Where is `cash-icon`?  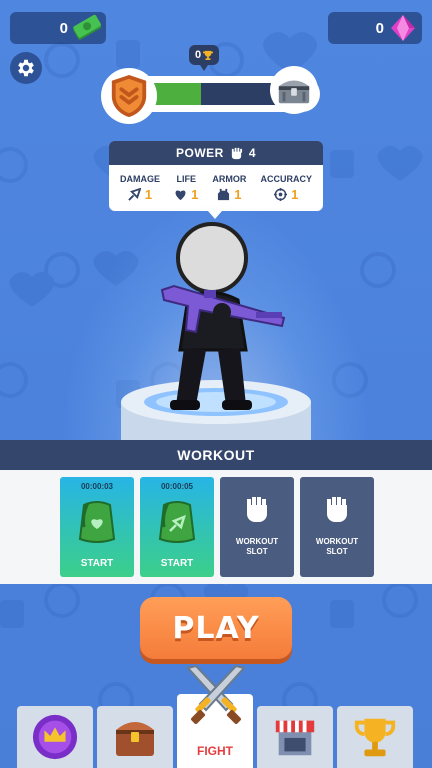 cash-icon is located at coordinates (87, 28).